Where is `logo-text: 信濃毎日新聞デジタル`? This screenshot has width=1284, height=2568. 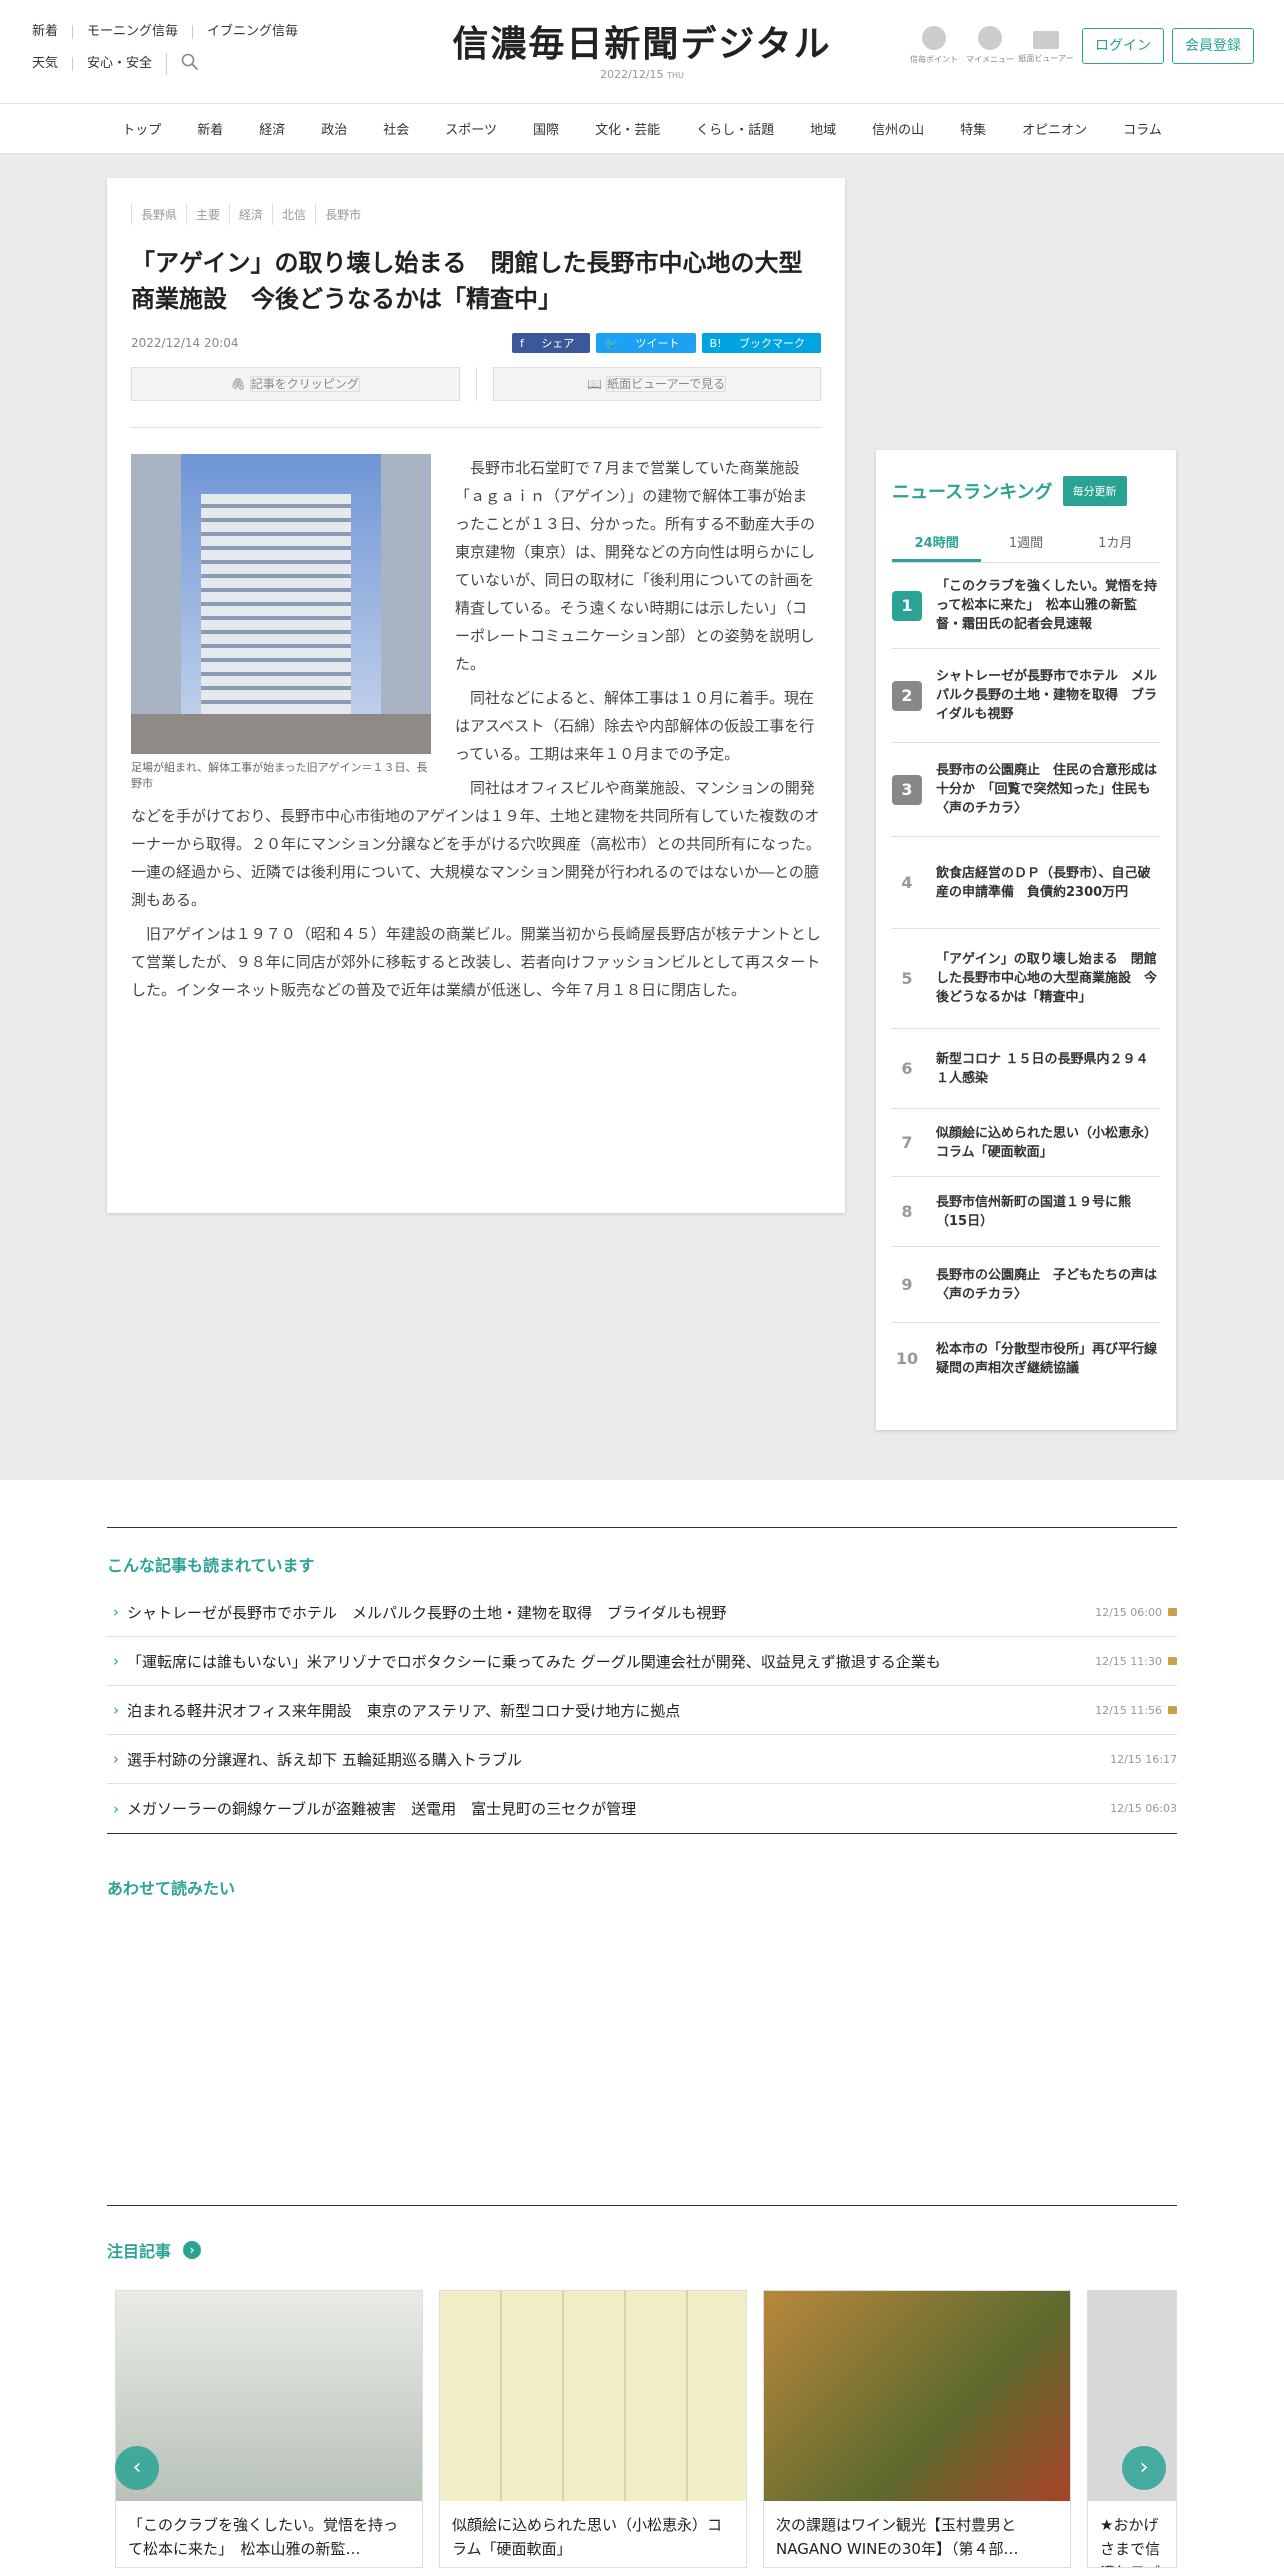 logo-text: 信濃毎日新聞デジタル is located at coordinates (642, 44).